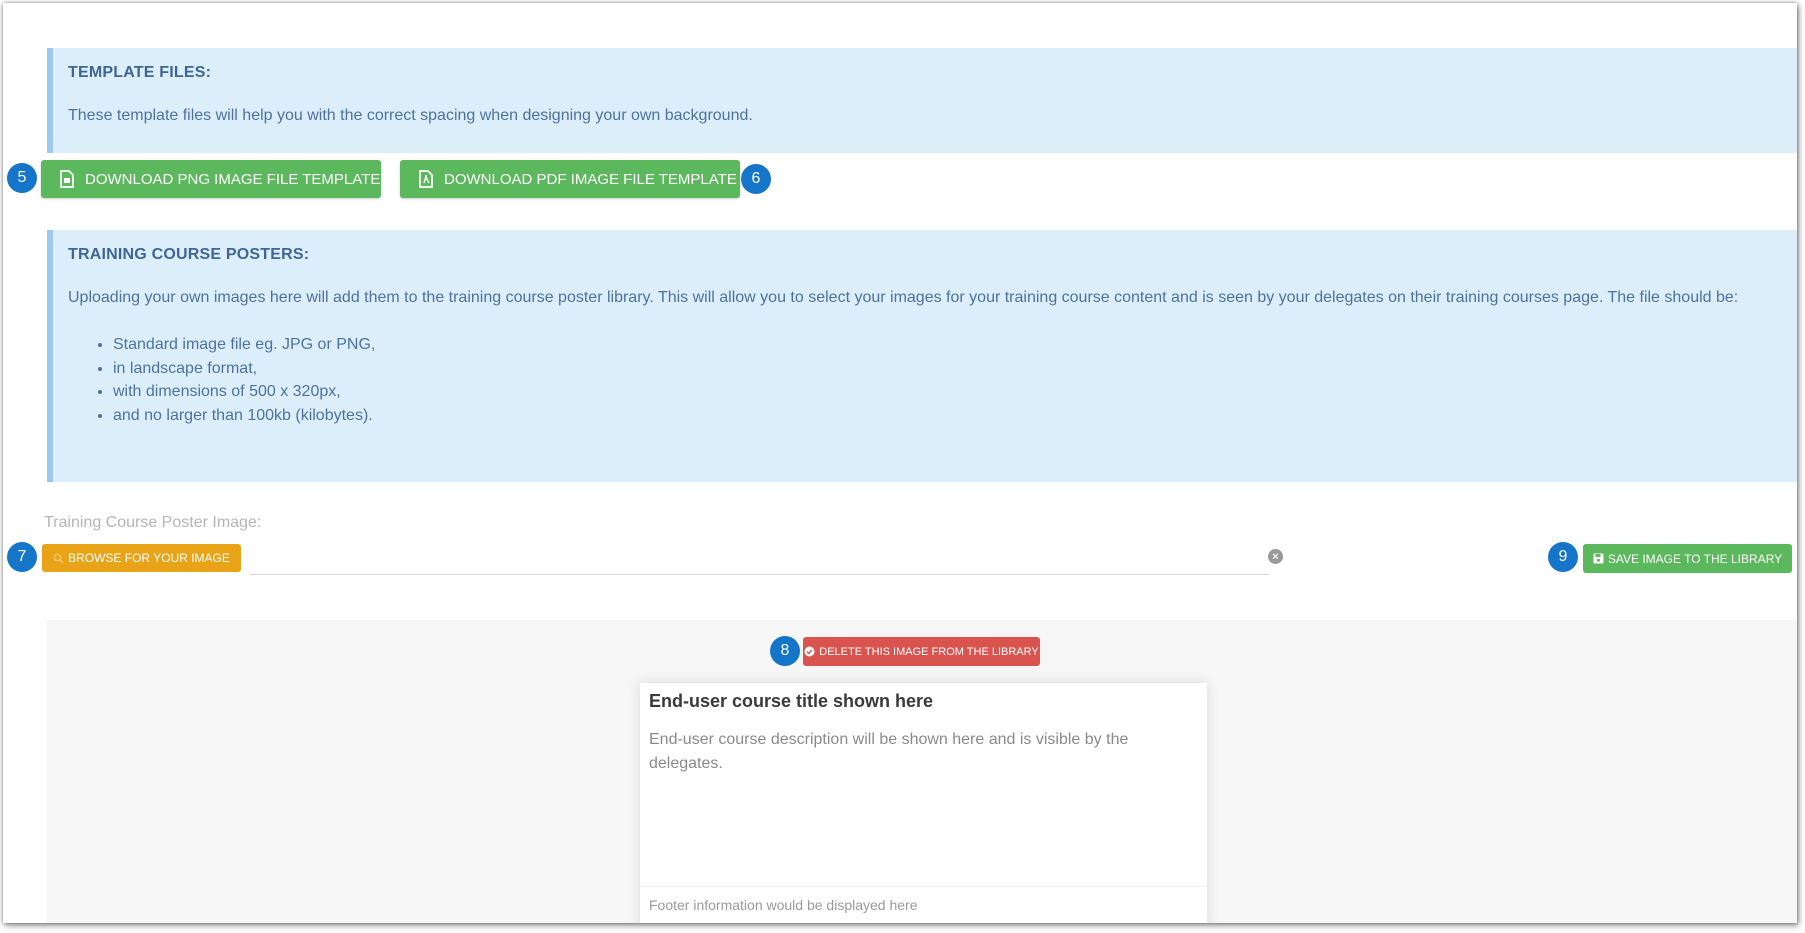 The height and width of the screenshot is (933, 1805). What do you see at coordinates (791, 701) in the screenshot?
I see `card-title: End-user course title shown here` at bounding box center [791, 701].